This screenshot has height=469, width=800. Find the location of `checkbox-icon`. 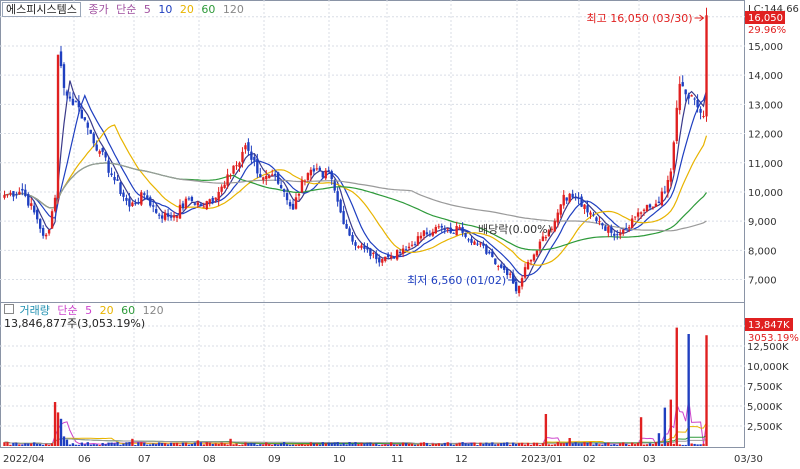

checkbox-icon is located at coordinates (9, 309).